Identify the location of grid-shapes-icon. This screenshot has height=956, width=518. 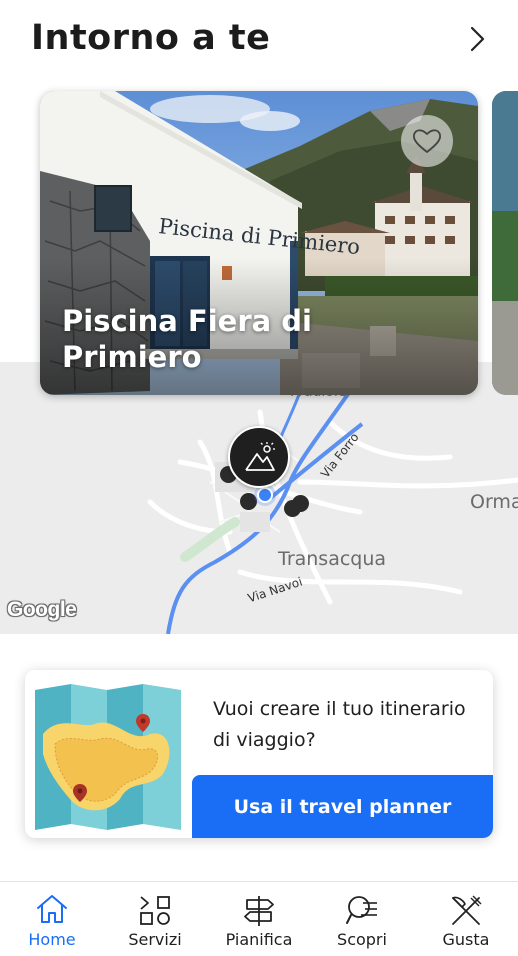
(155, 910).